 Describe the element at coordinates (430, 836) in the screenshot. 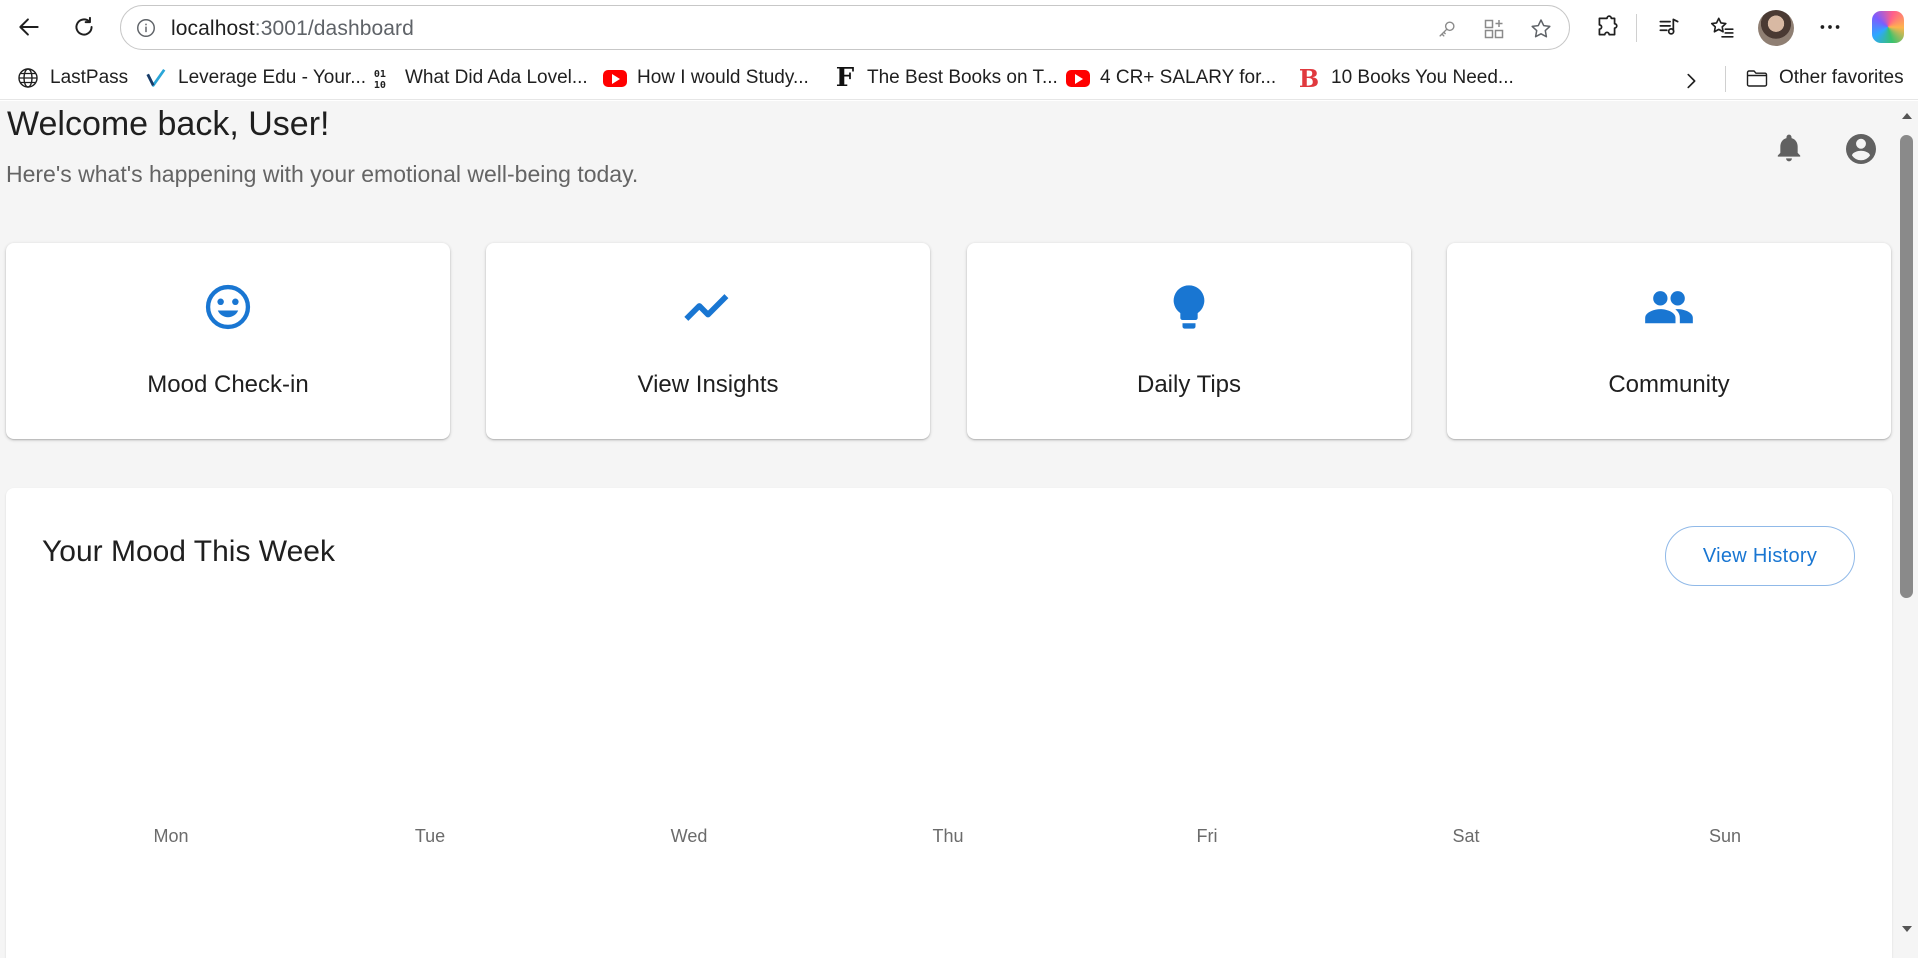

I see `day-label: Tue` at that location.